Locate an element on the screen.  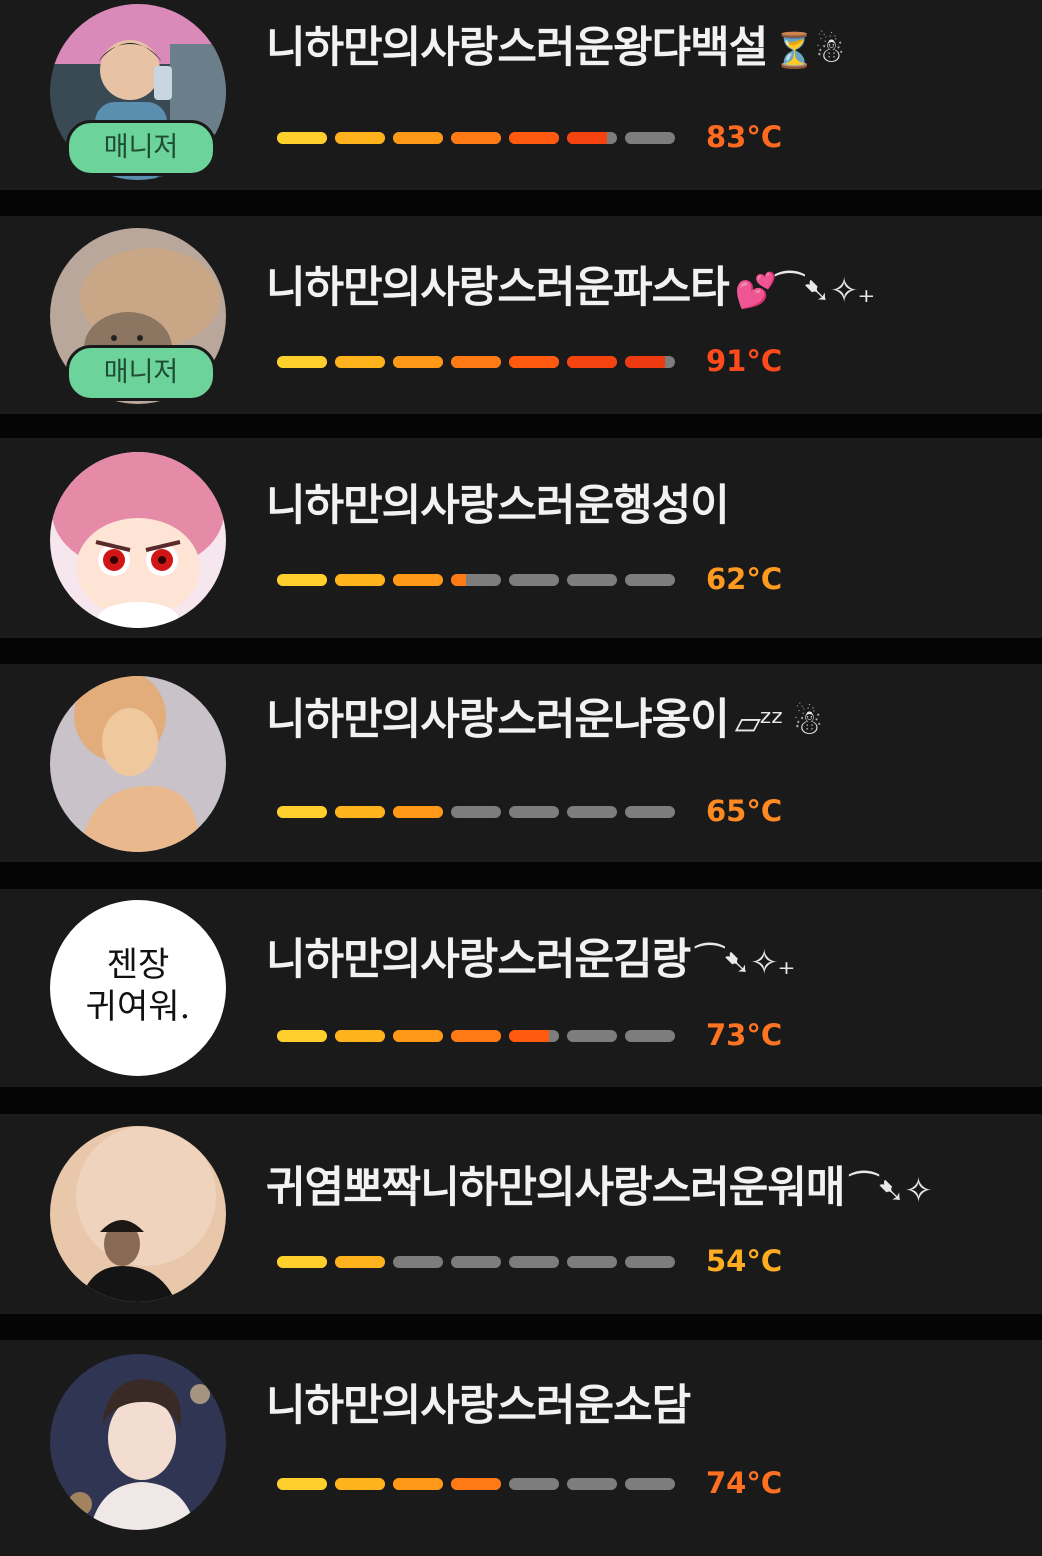
svg-text: 젠장 is located at coordinates (138, 965).